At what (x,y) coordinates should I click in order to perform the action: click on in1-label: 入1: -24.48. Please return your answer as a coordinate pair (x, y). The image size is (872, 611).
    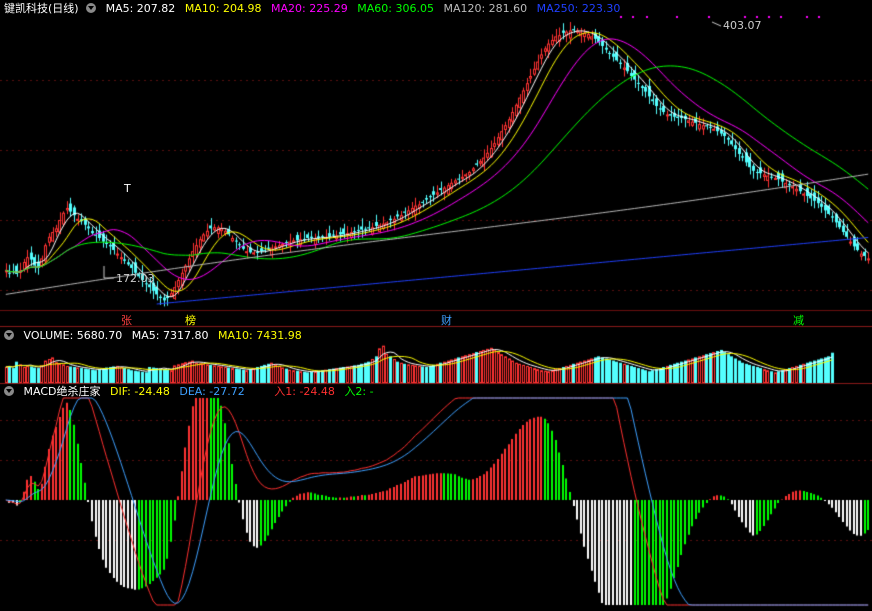
    Looking at the image, I should click on (304, 391).